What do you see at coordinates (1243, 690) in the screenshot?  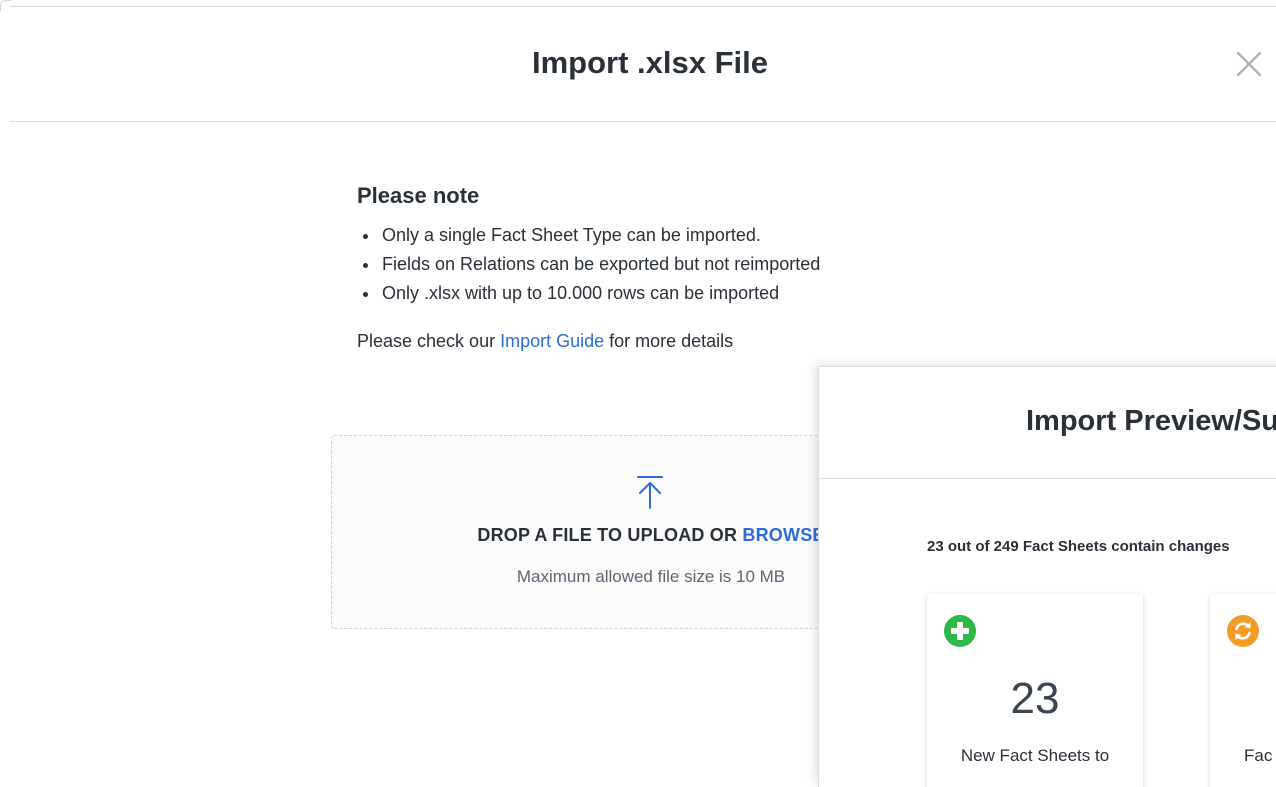 I see `updated-fact-sheets-card: Fac` at bounding box center [1243, 690].